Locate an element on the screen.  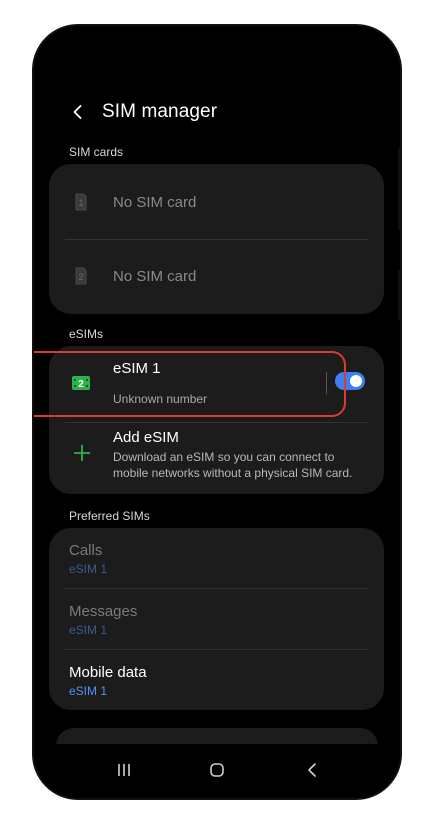
home-icon is located at coordinates (217, 770).